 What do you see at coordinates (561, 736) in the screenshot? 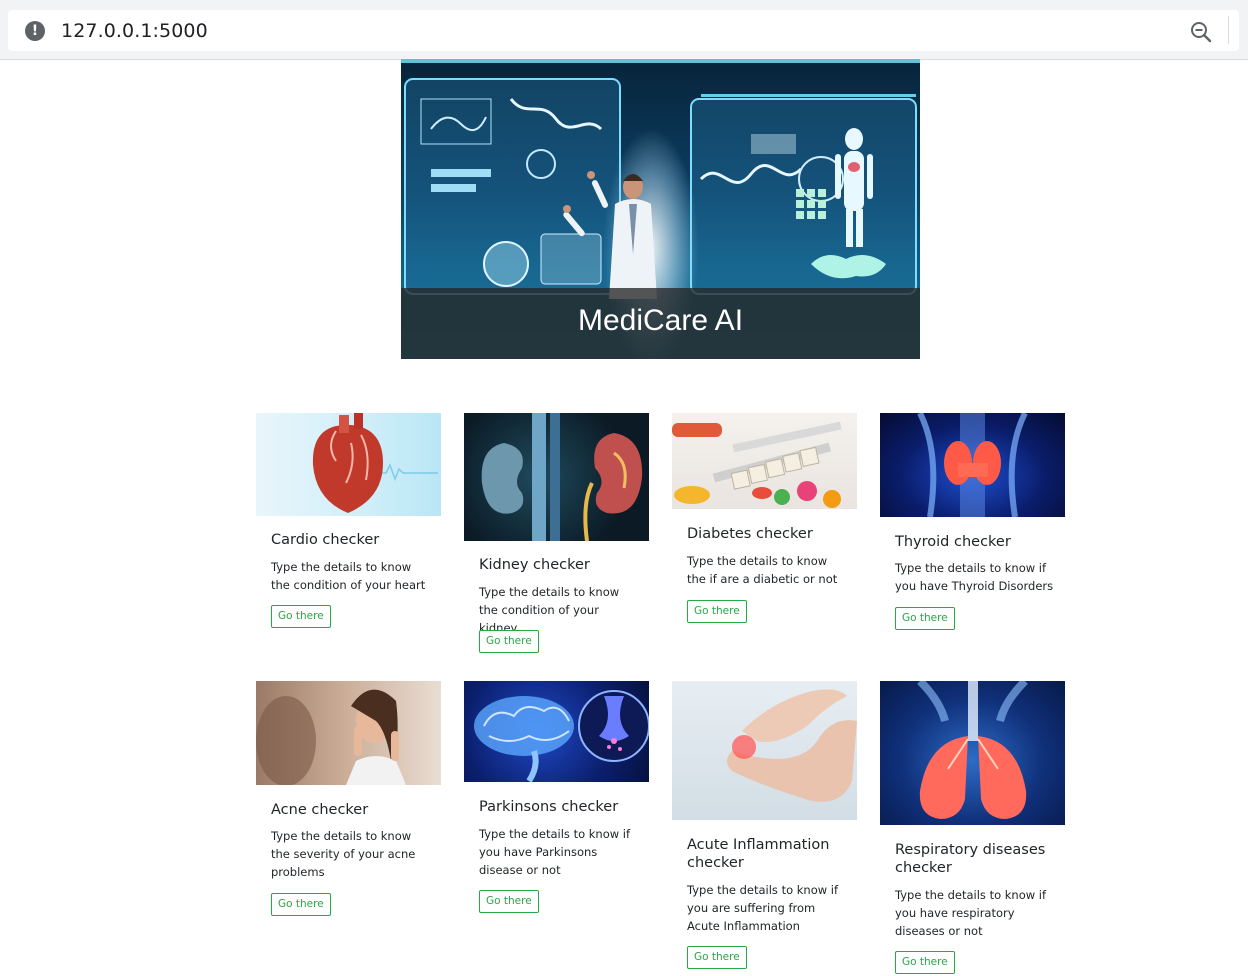
I see `brain-icon` at bounding box center [561, 736].